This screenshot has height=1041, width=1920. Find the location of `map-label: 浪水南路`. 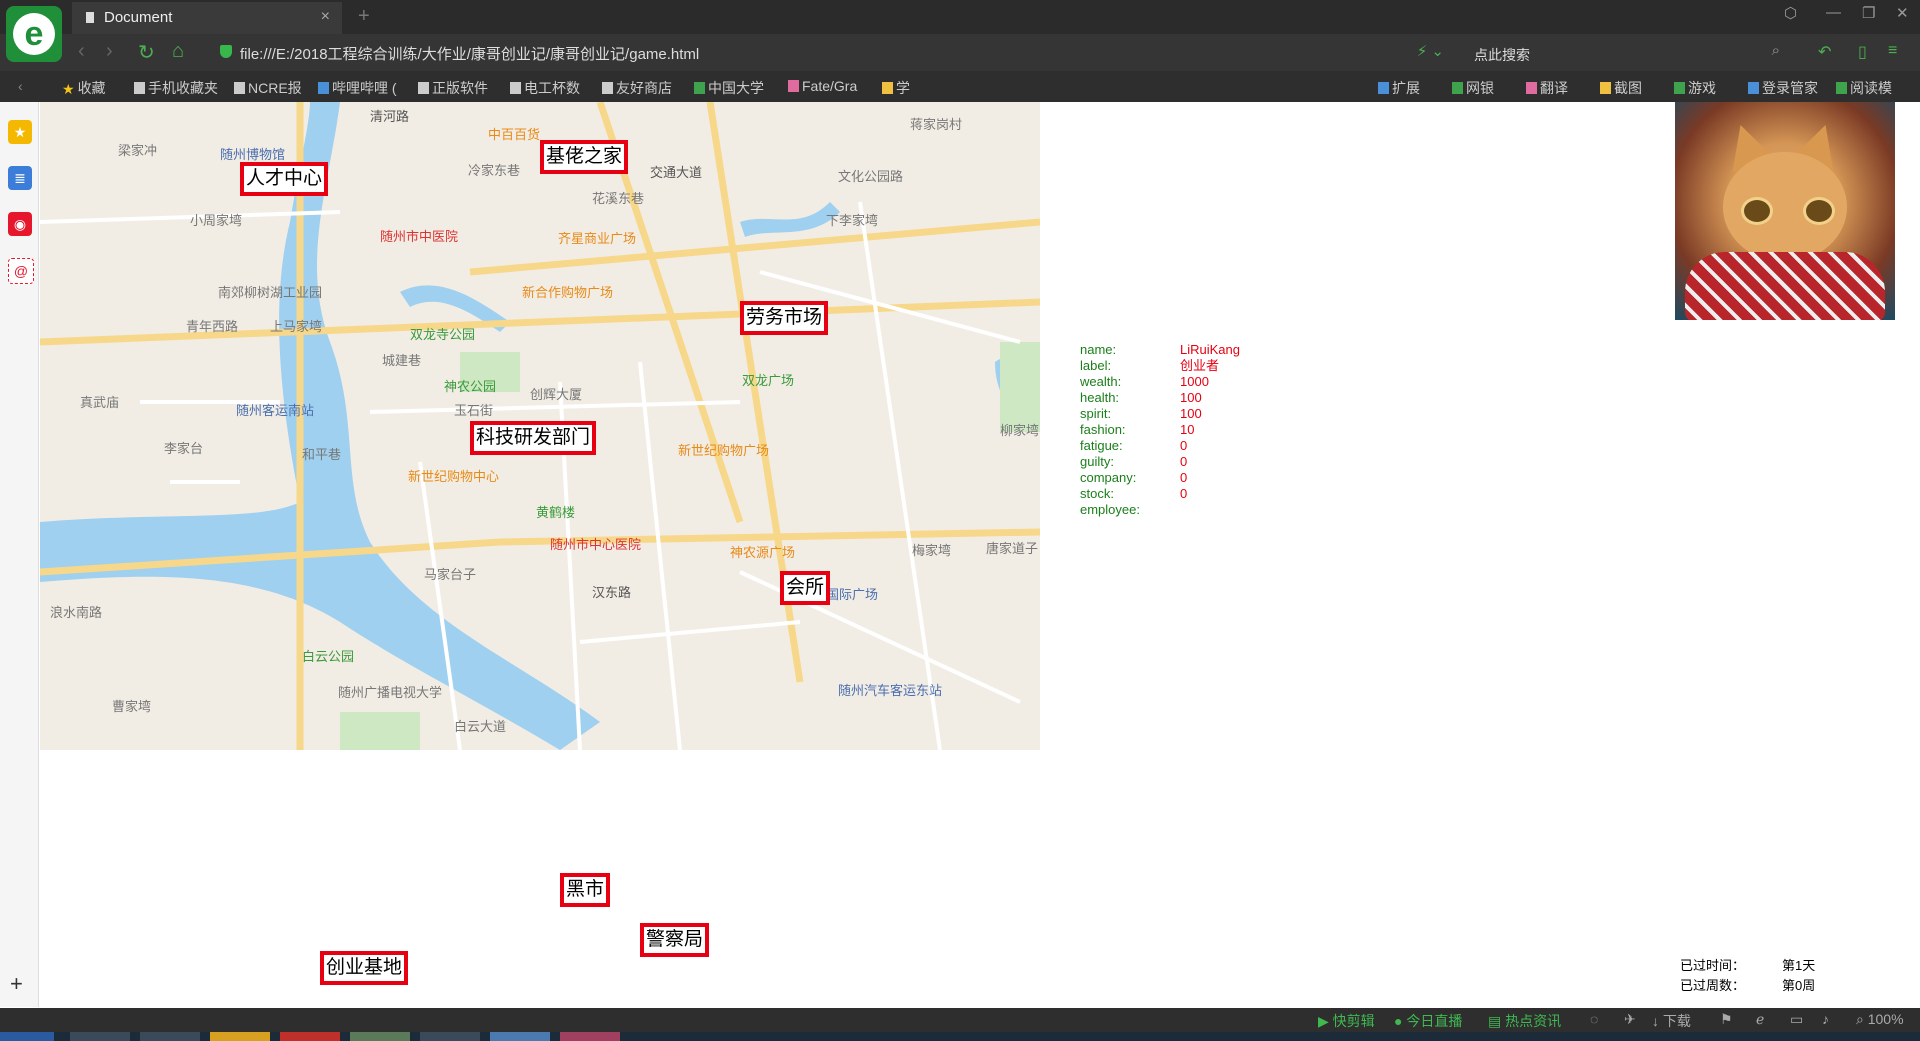

map-label: 浪水南路 is located at coordinates (76, 612).